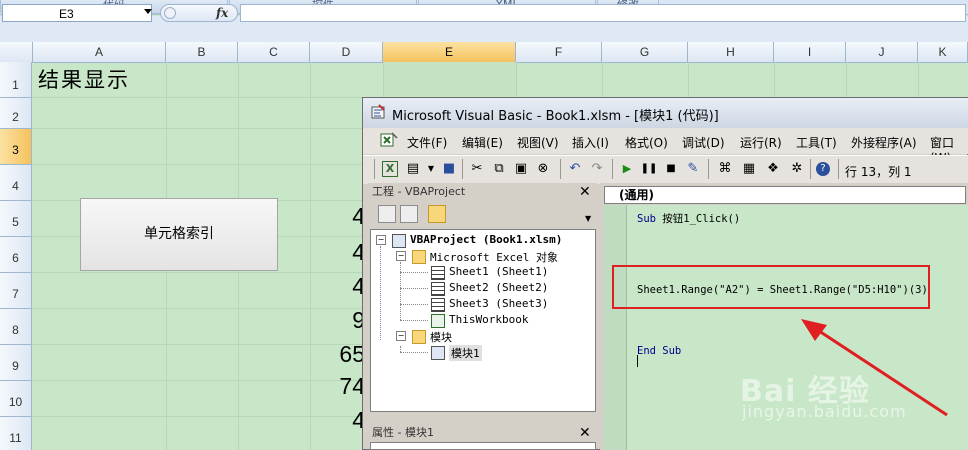 The width and height of the screenshot is (968, 450). Describe the element at coordinates (538, 142) in the screenshot. I see `menu-view: 视图(V)` at that location.